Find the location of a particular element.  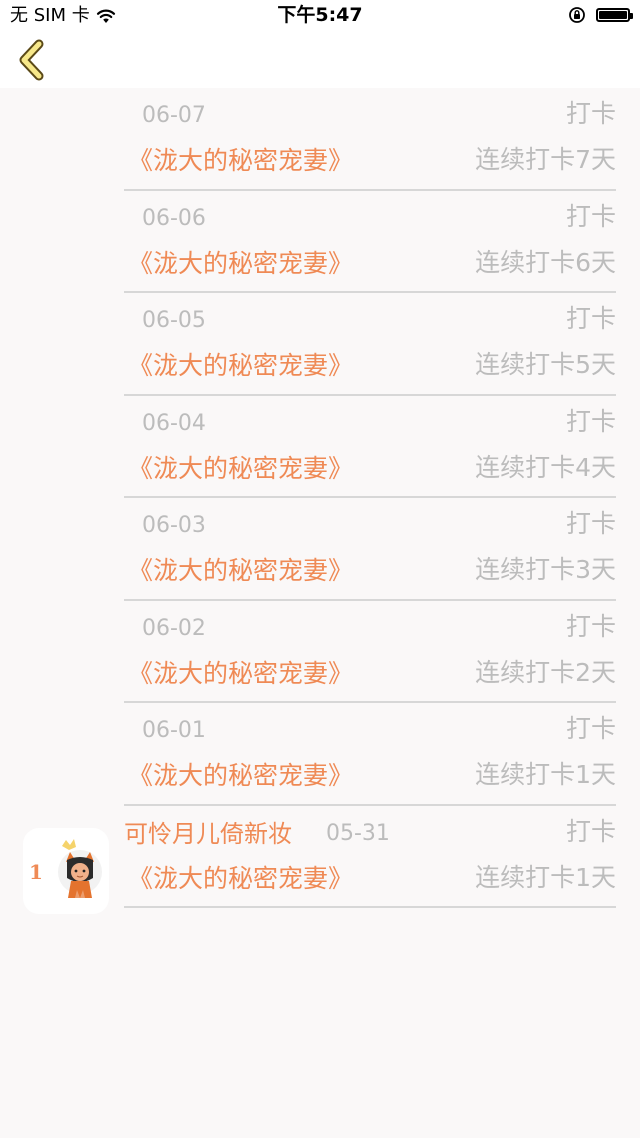

list-item-first: 1 可怜月儿倚新妆 05-31 打卡 《泷大的秘密宠妻》 连续打卡1天 is located at coordinates (320, 860).